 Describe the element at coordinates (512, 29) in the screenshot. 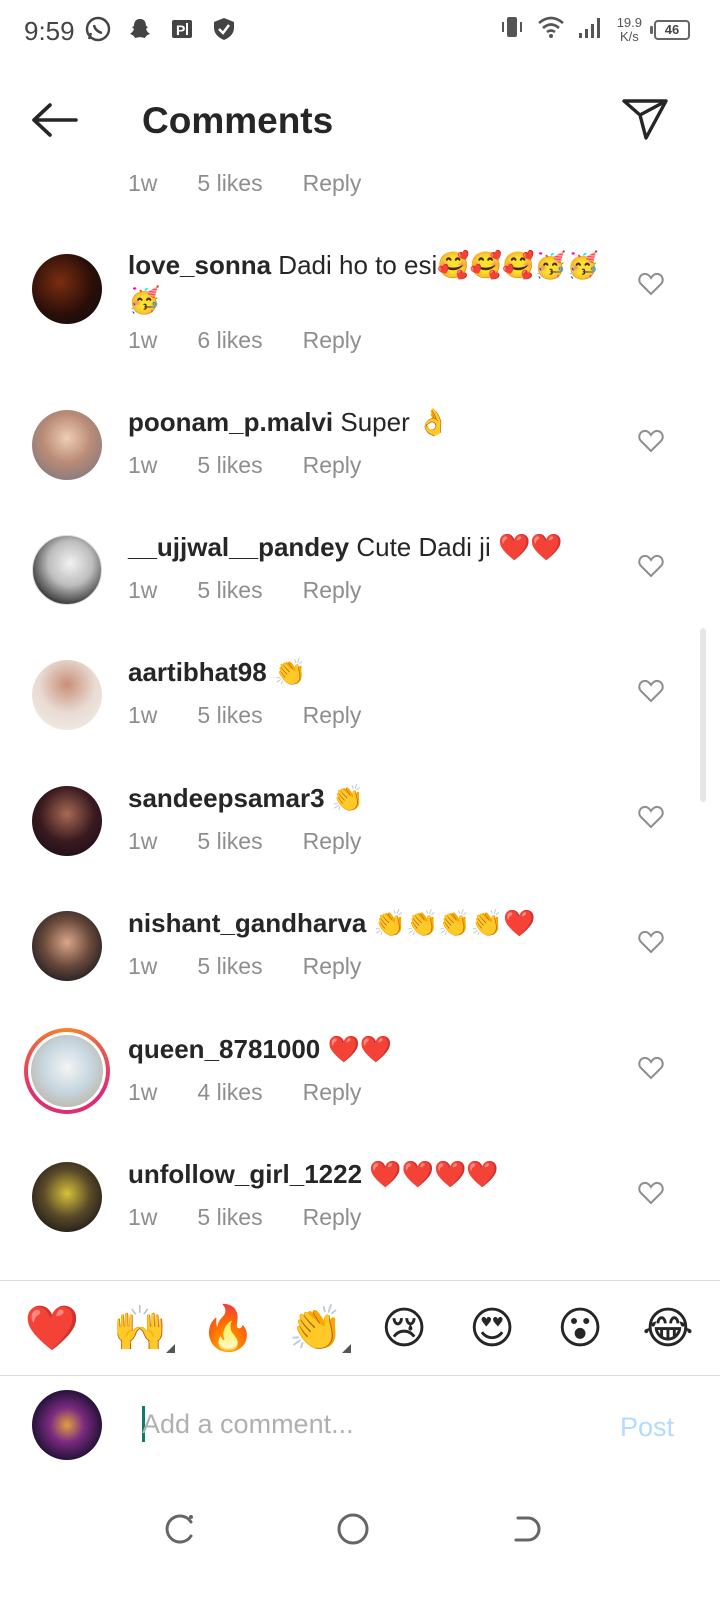

I see `vibrate-icon` at that location.